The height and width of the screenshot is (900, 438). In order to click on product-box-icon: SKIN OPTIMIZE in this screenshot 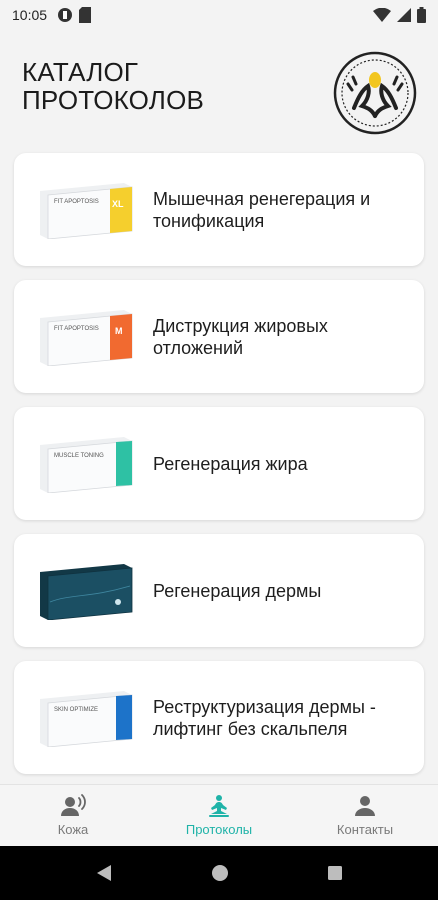, I will do `click(86, 719)`.